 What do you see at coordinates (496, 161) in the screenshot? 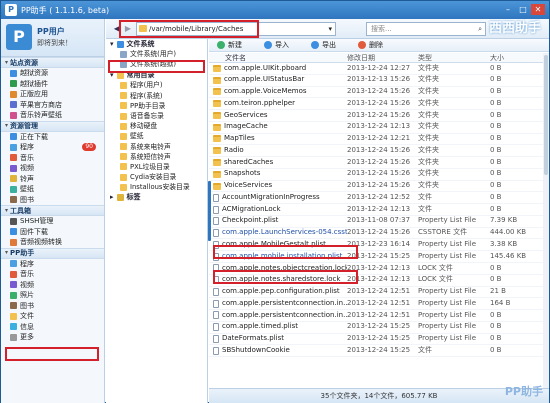
I see `size-cell: 0 B` at bounding box center [496, 161].